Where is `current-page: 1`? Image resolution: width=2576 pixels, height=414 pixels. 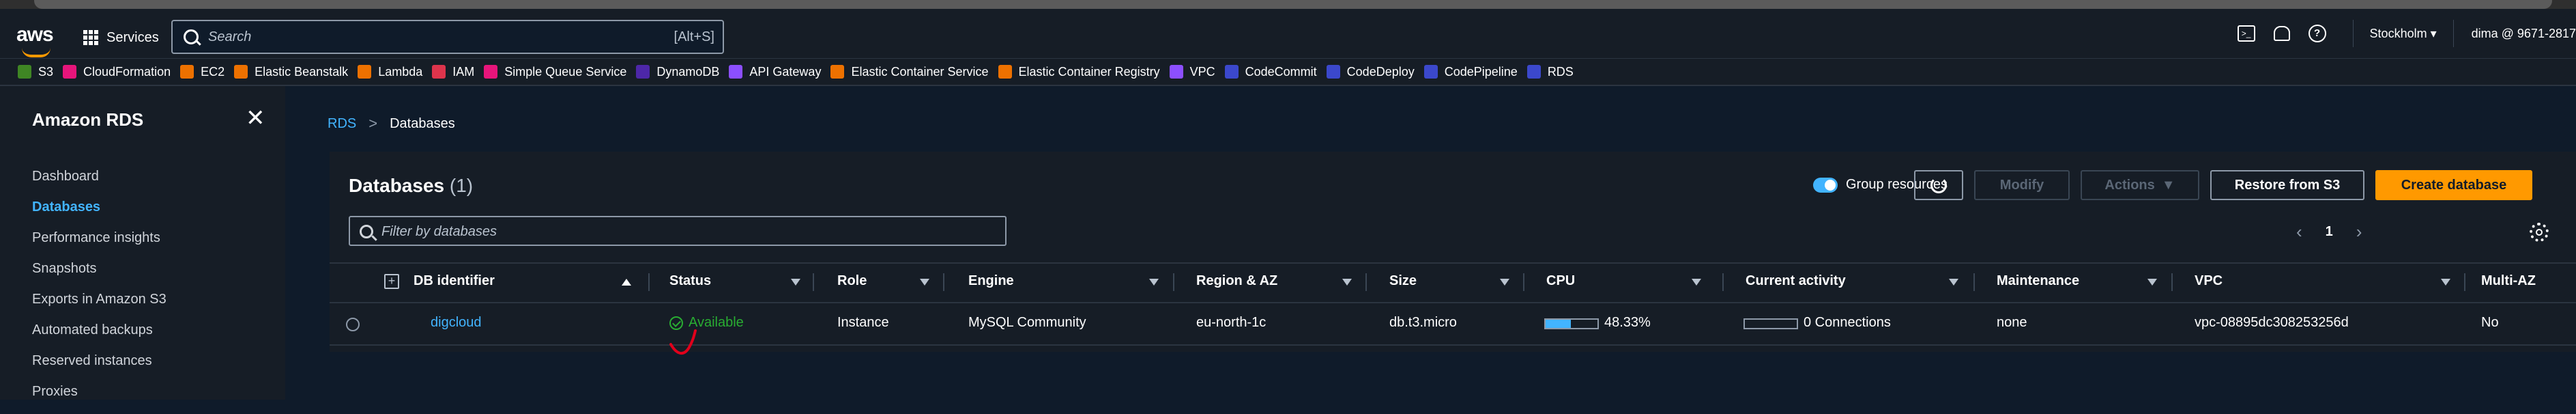 current-page: 1 is located at coordinates (2329, 232).